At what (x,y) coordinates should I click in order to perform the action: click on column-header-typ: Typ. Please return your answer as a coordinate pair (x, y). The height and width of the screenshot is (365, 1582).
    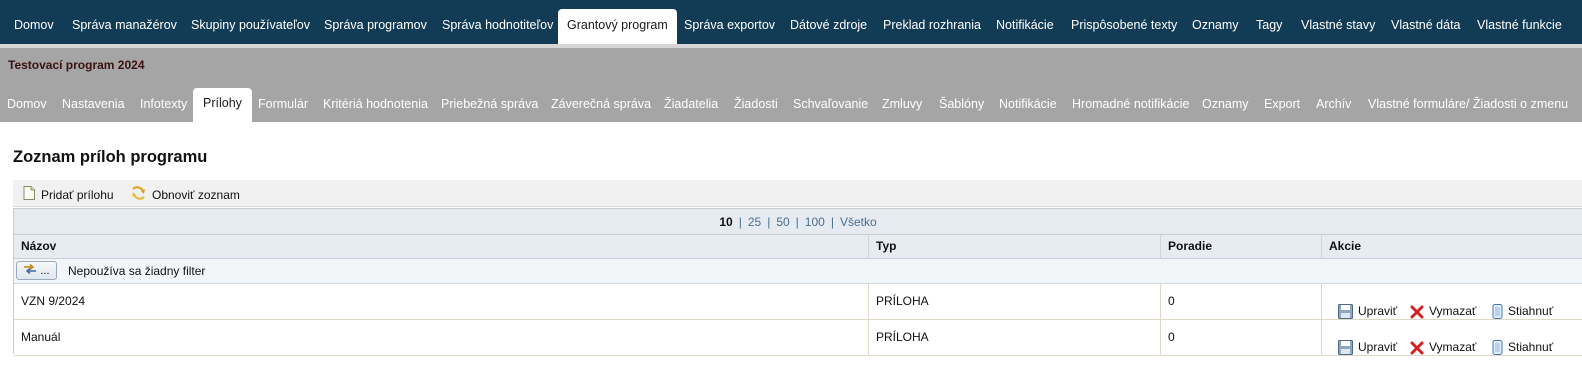
    Looking at the image, I should click on (1014, 247).